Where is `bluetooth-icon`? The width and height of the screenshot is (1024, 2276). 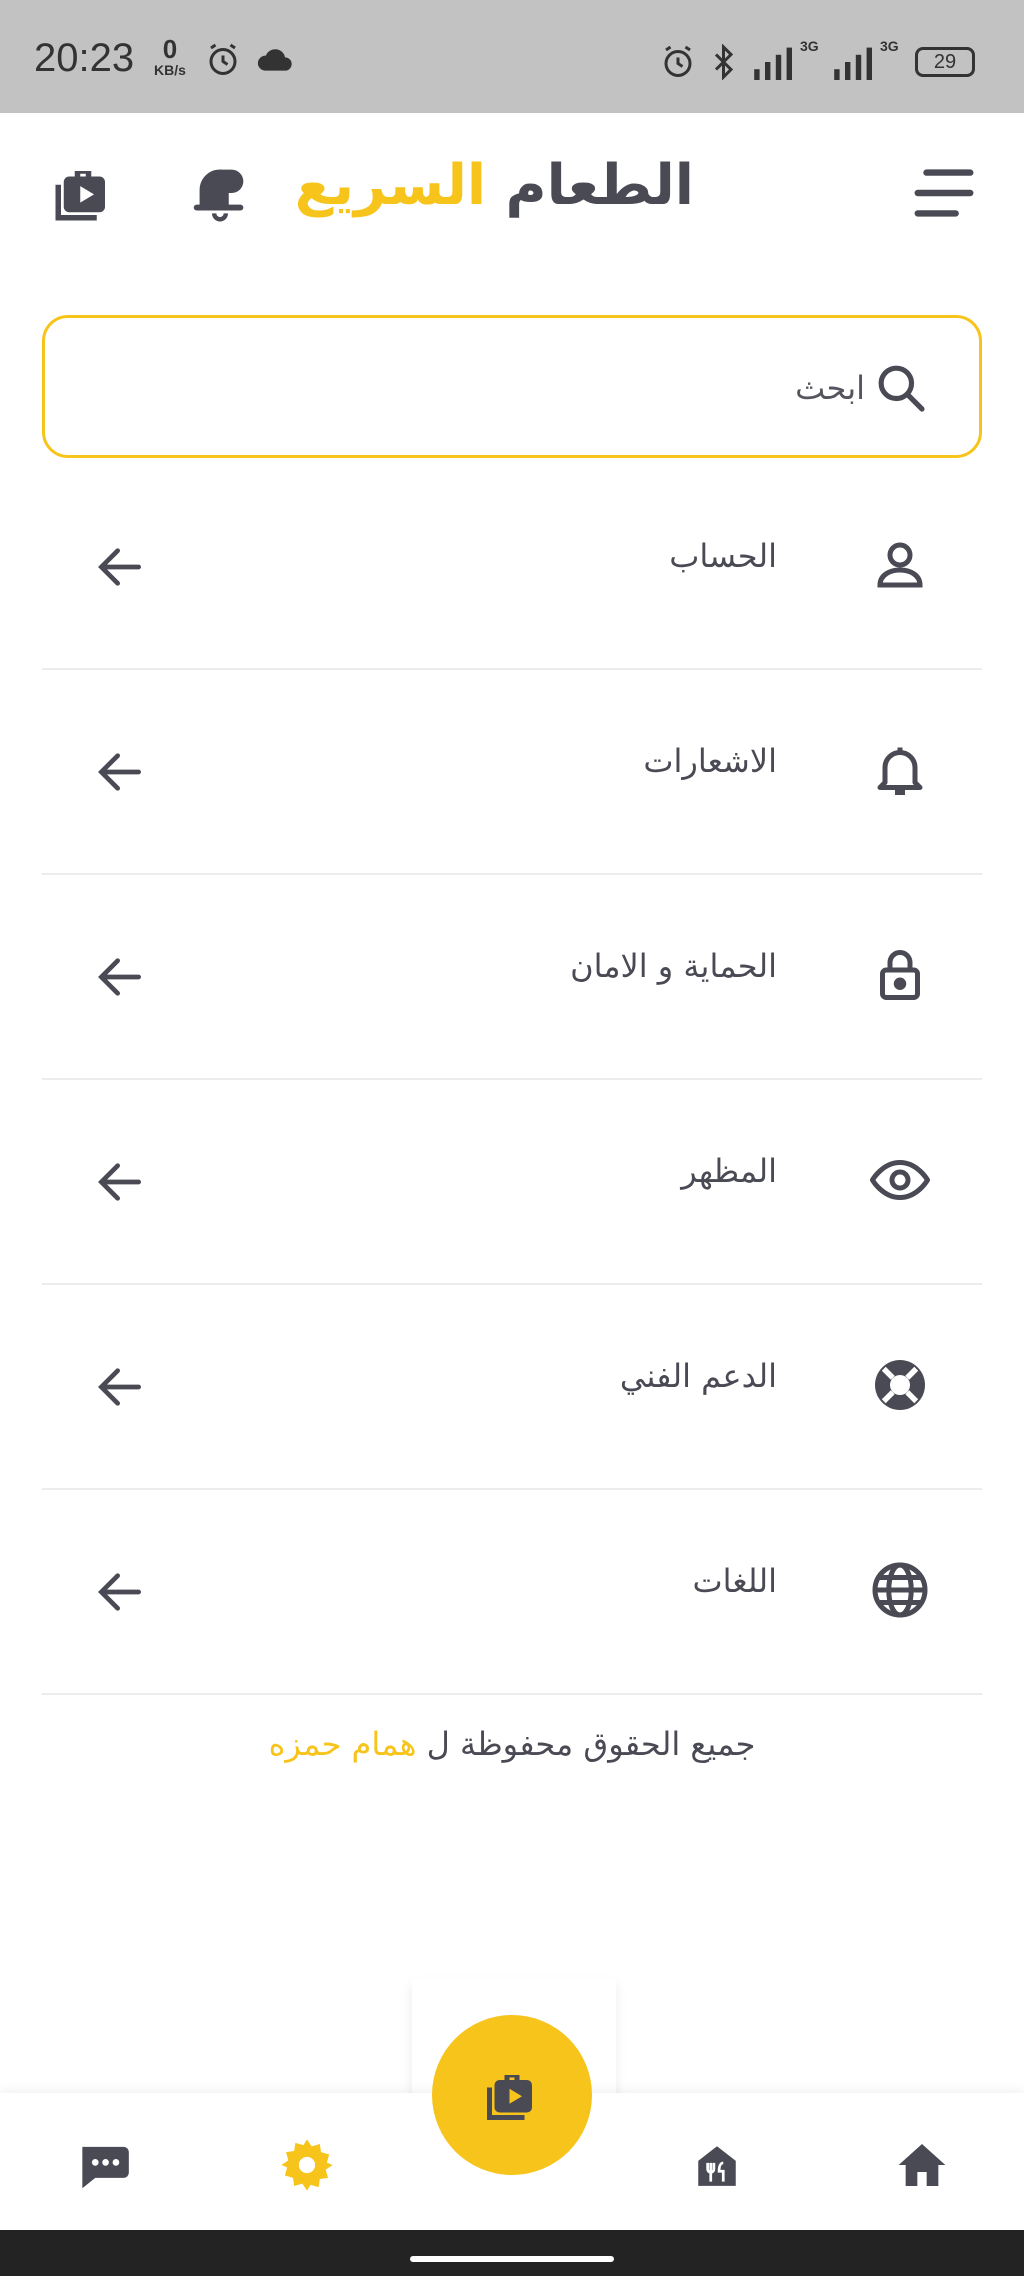
bluetooth-icon is located at coordinates (724, 62).